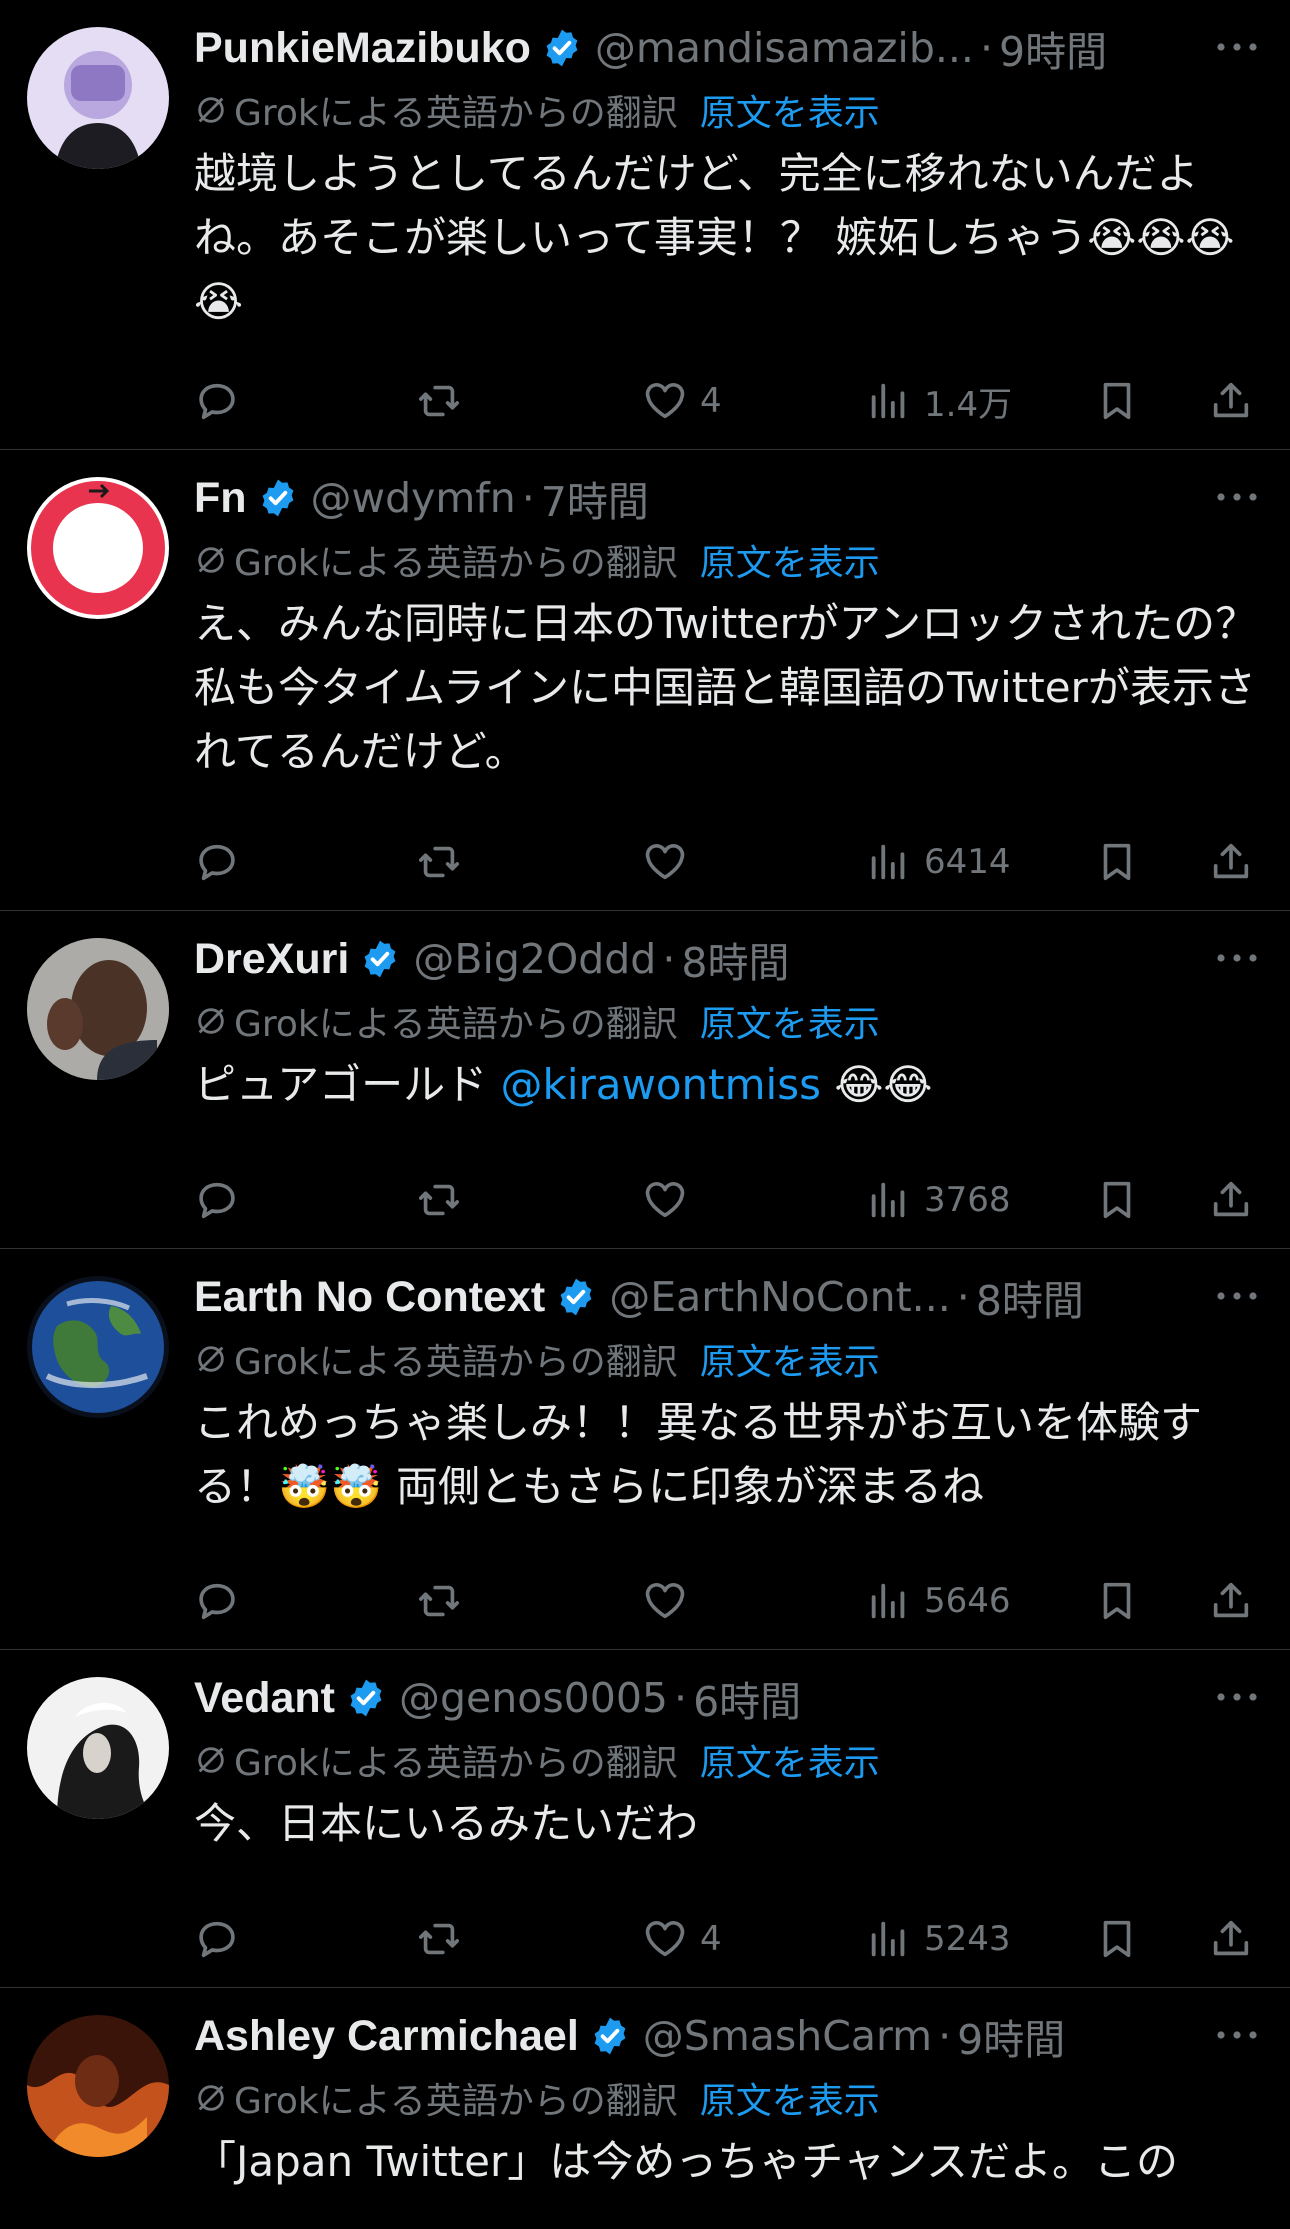  I want to click on translation-notice: Grokによる英語からの翻訳 原文を表示, so click(727, 2098).